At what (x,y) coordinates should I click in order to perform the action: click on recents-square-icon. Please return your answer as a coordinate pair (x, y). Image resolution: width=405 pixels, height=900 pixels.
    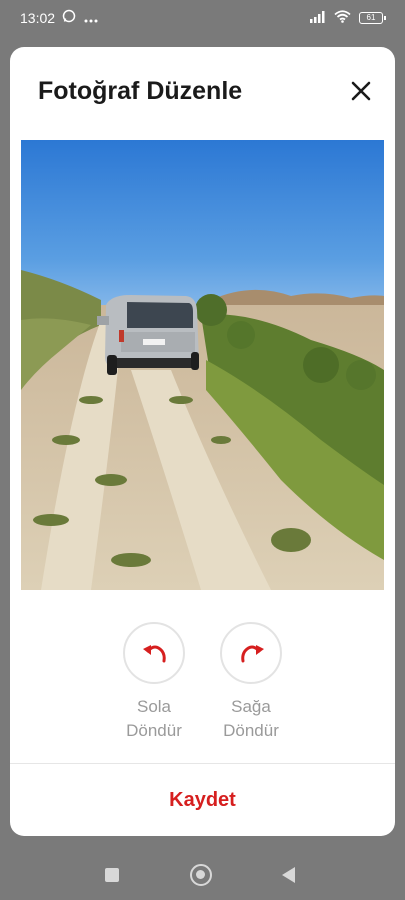
    Looking at the image, I should click on (112, 875).